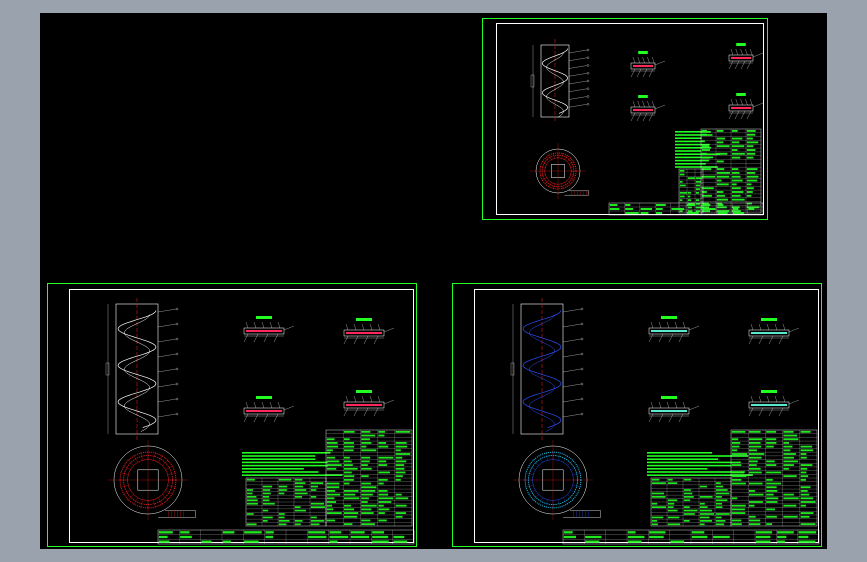 This screenshot has width=867, height=562. I want to click on drawing-sheet-small, so click(625, 119).